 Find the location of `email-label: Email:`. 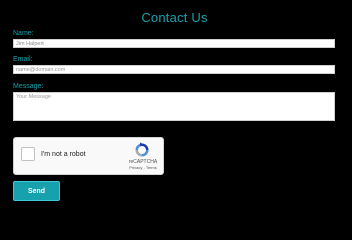

email-label: Email: is located at coordinates (23, 59).